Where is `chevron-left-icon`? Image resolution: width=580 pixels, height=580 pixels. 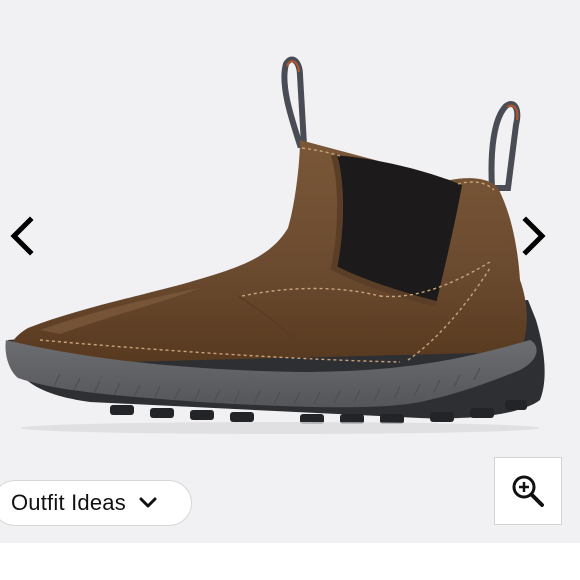
chevron-left-icon is located at coordinates (22, 236).